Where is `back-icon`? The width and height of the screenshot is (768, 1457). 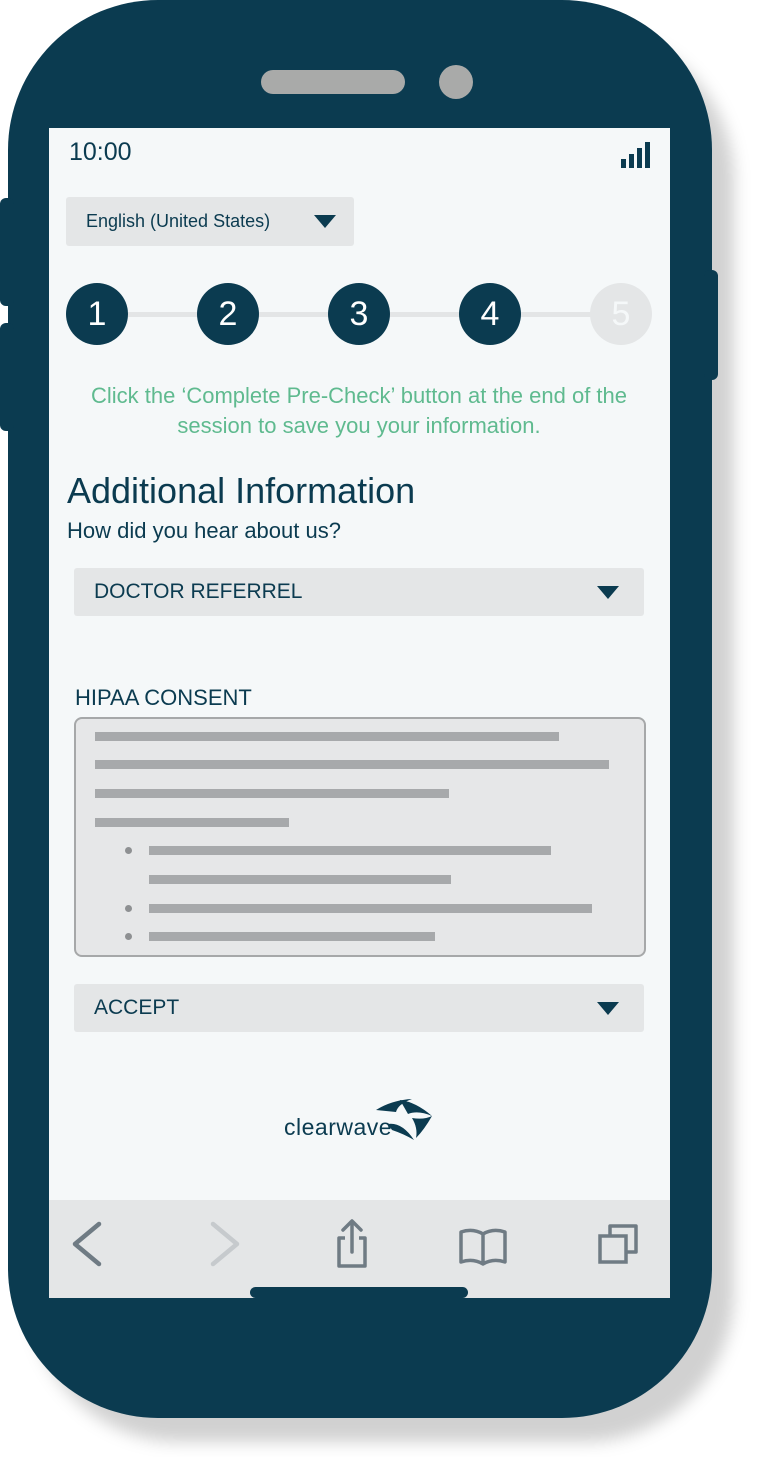 back-icon is located at coordinates (87, 1244).